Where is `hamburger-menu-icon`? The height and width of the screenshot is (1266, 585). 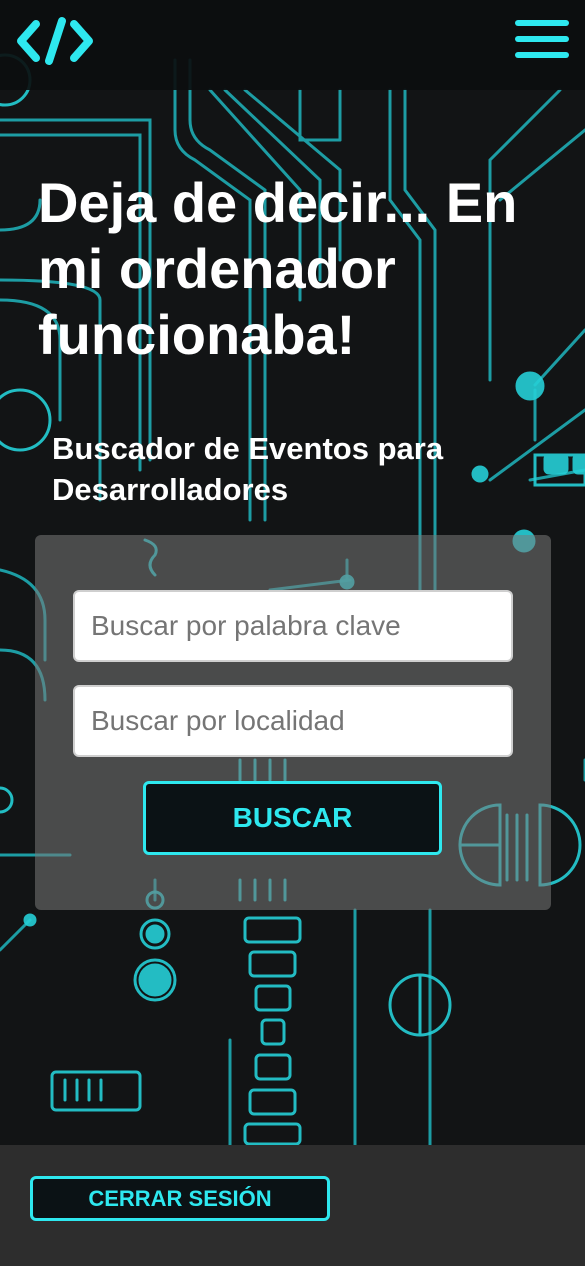
hamburger-menu-icon is located at coordinates (541, 41).